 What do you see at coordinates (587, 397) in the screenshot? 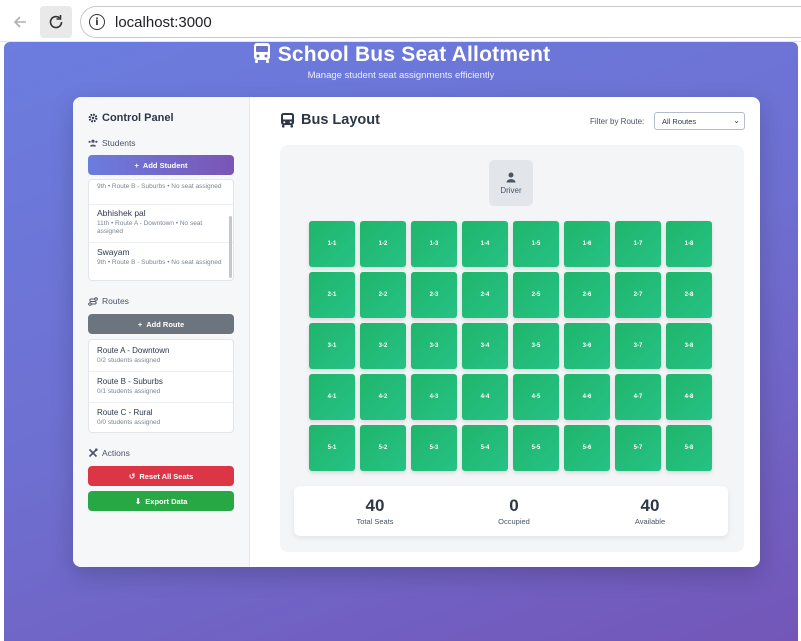
I see `seat-button: 4-6` at bounding box center [587, 397].